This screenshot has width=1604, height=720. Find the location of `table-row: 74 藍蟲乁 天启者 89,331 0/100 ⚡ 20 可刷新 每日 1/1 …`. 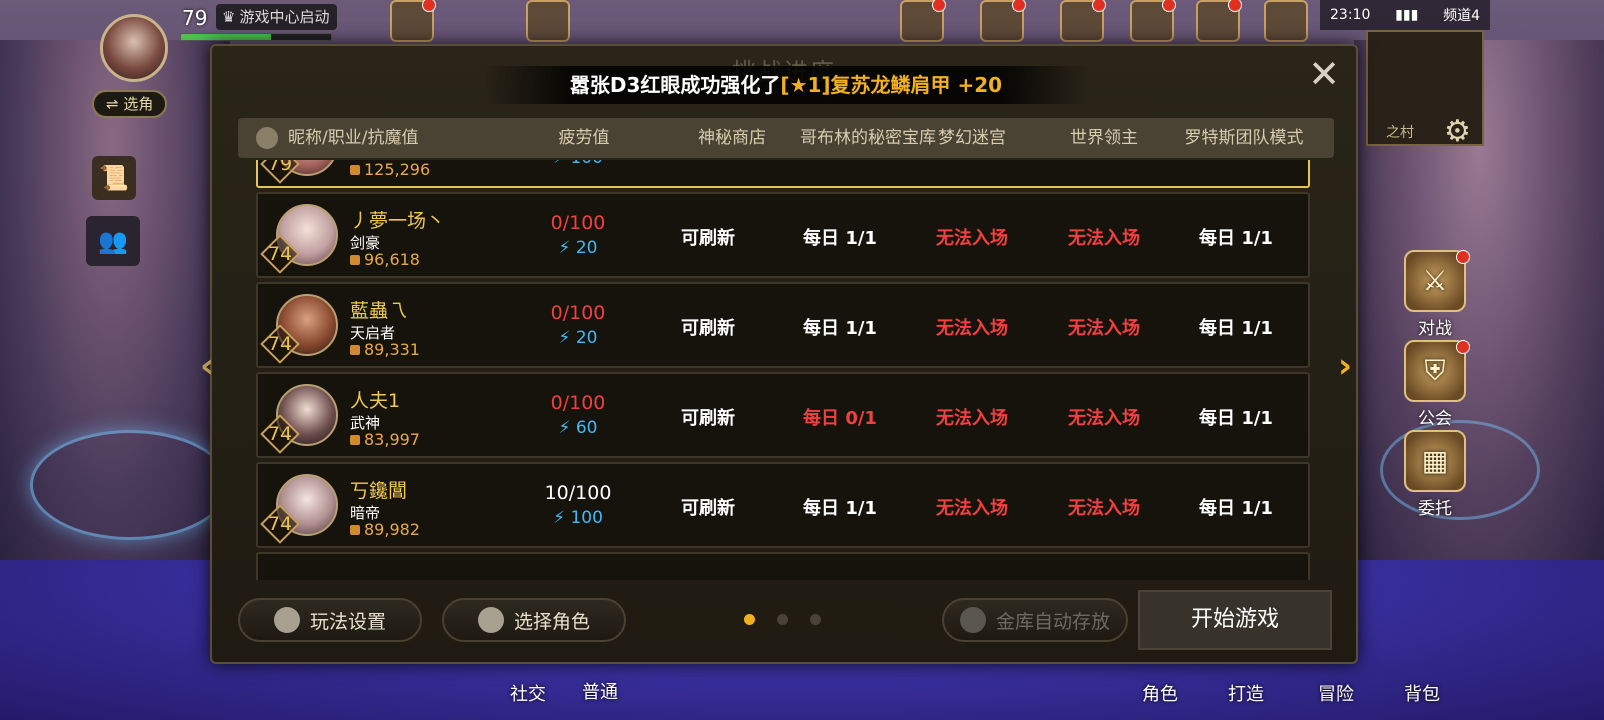

table-row: 74 藍蟲乁 天启者 89,331 0/100 ⚡ 20 可刷新 每日 1/1 … is located at coordinates (783, 325).